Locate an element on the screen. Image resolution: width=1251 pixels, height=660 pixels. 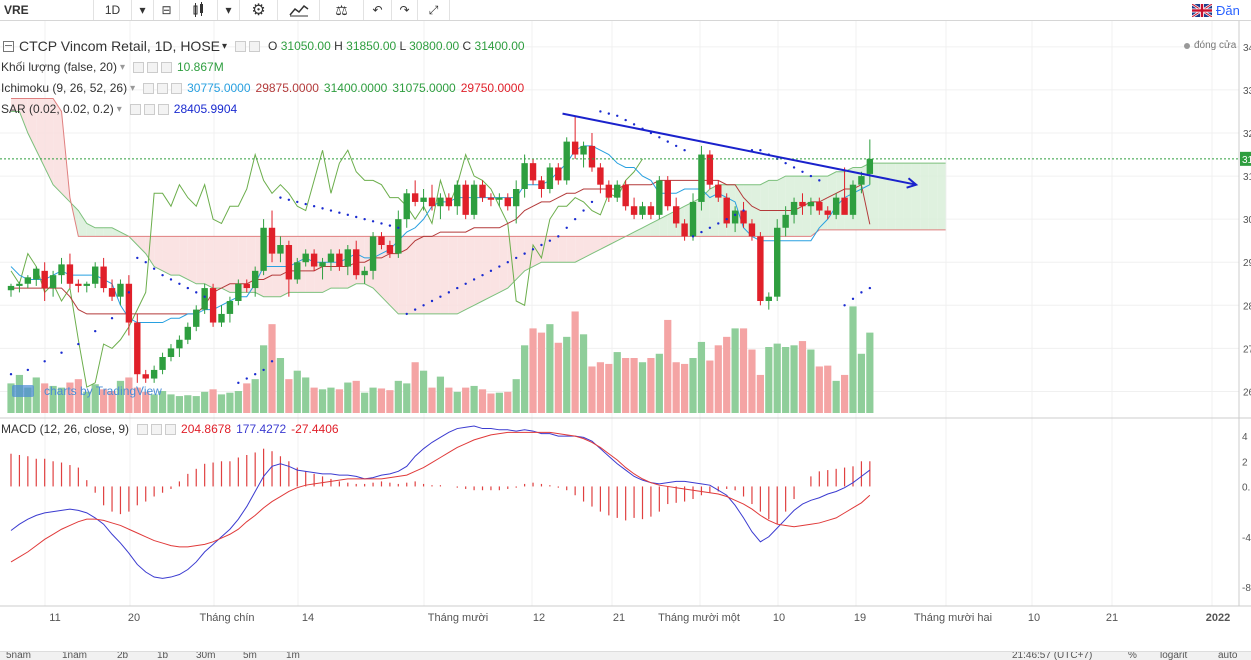
high-value: 31850.00 is located at coordinates (371, 46).